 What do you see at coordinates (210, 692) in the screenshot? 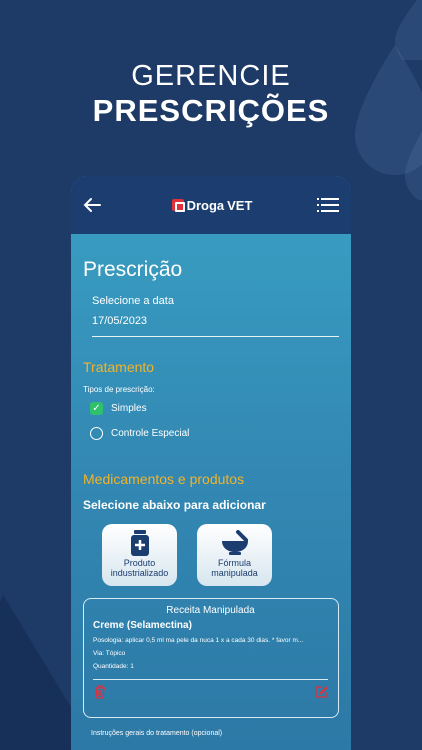
I see `recipe-actions` at bounding box center [210, 692].